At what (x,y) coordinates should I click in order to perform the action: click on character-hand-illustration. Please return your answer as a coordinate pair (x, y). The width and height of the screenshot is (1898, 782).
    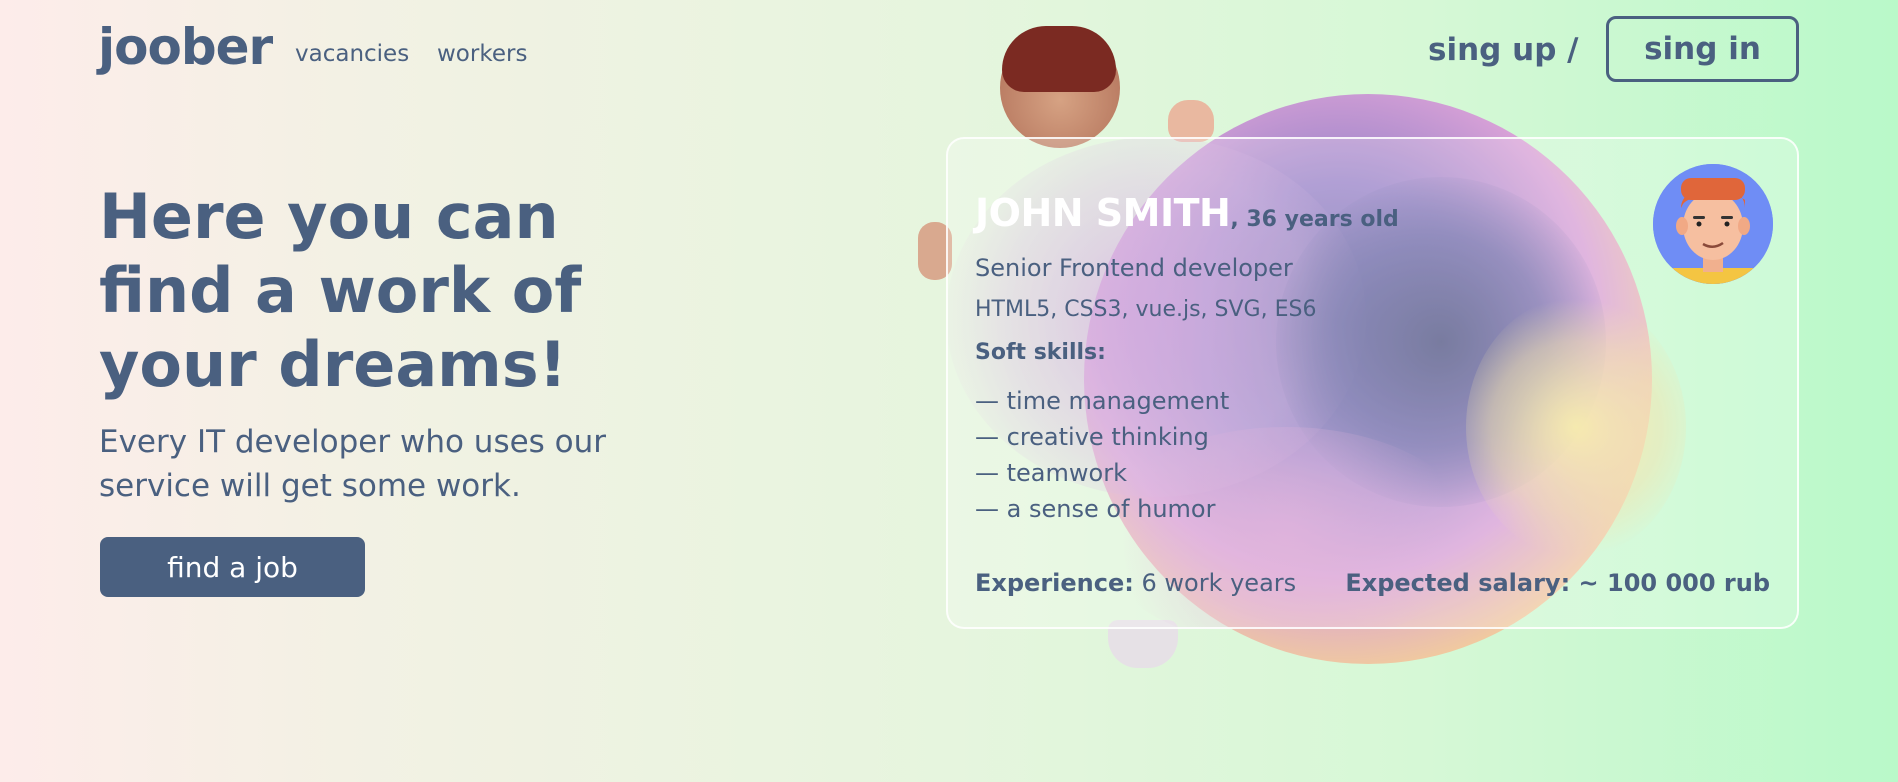
    Looking at the image, I should click on (1191, 121).